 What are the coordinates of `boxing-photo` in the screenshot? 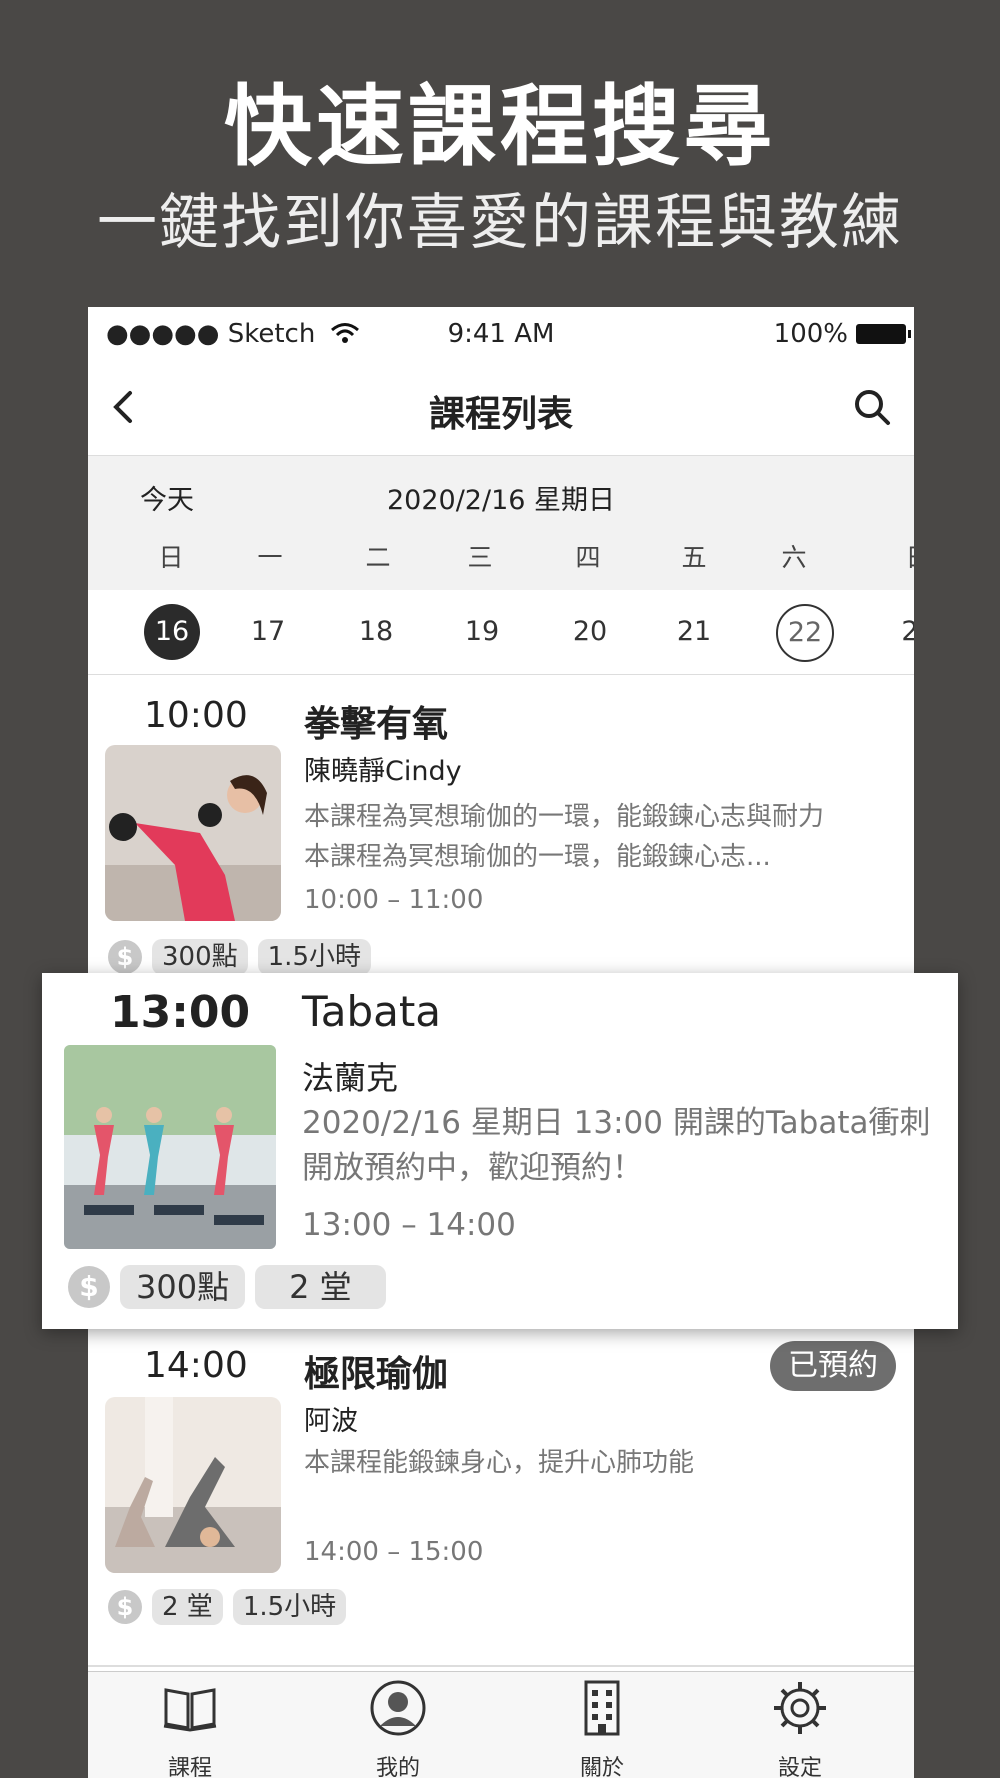 It's located at (193, 833).